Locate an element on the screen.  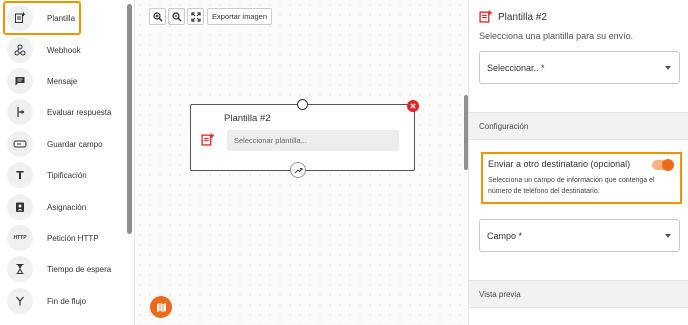
palette-item-tiempo-de-espera: Tiempo de espera is located at coordinates (64, 269).